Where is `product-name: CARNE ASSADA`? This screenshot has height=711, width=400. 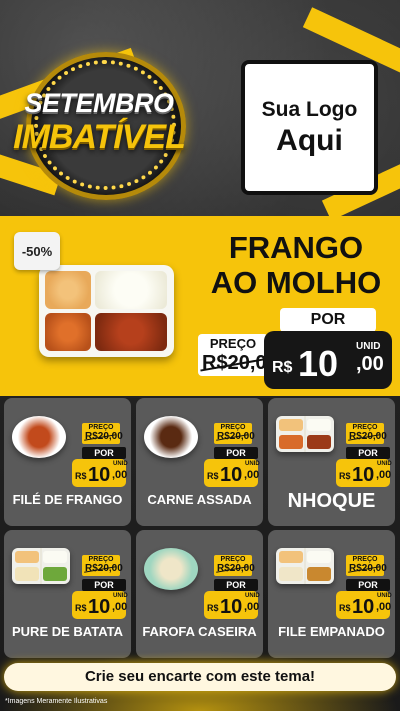 product-name: CARNE ASSADA is located at coordinates (199, 499).